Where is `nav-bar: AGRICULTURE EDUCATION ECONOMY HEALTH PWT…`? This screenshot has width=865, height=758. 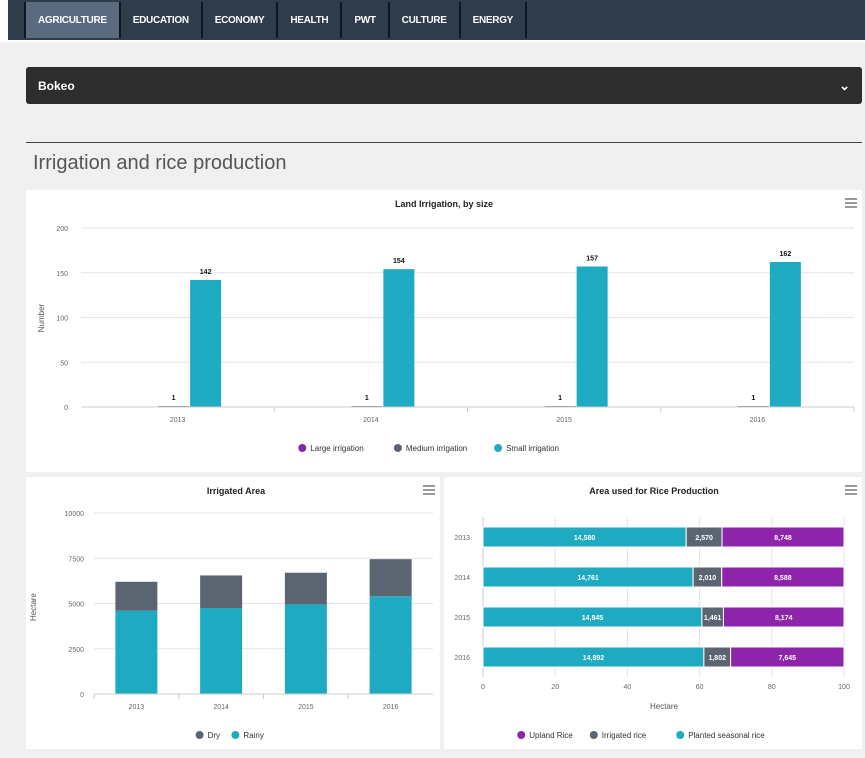
nav-bar: AGRICULTURE EDUCATION ECONOMY HEALTH PWT… is located at coordinates (436, 20).